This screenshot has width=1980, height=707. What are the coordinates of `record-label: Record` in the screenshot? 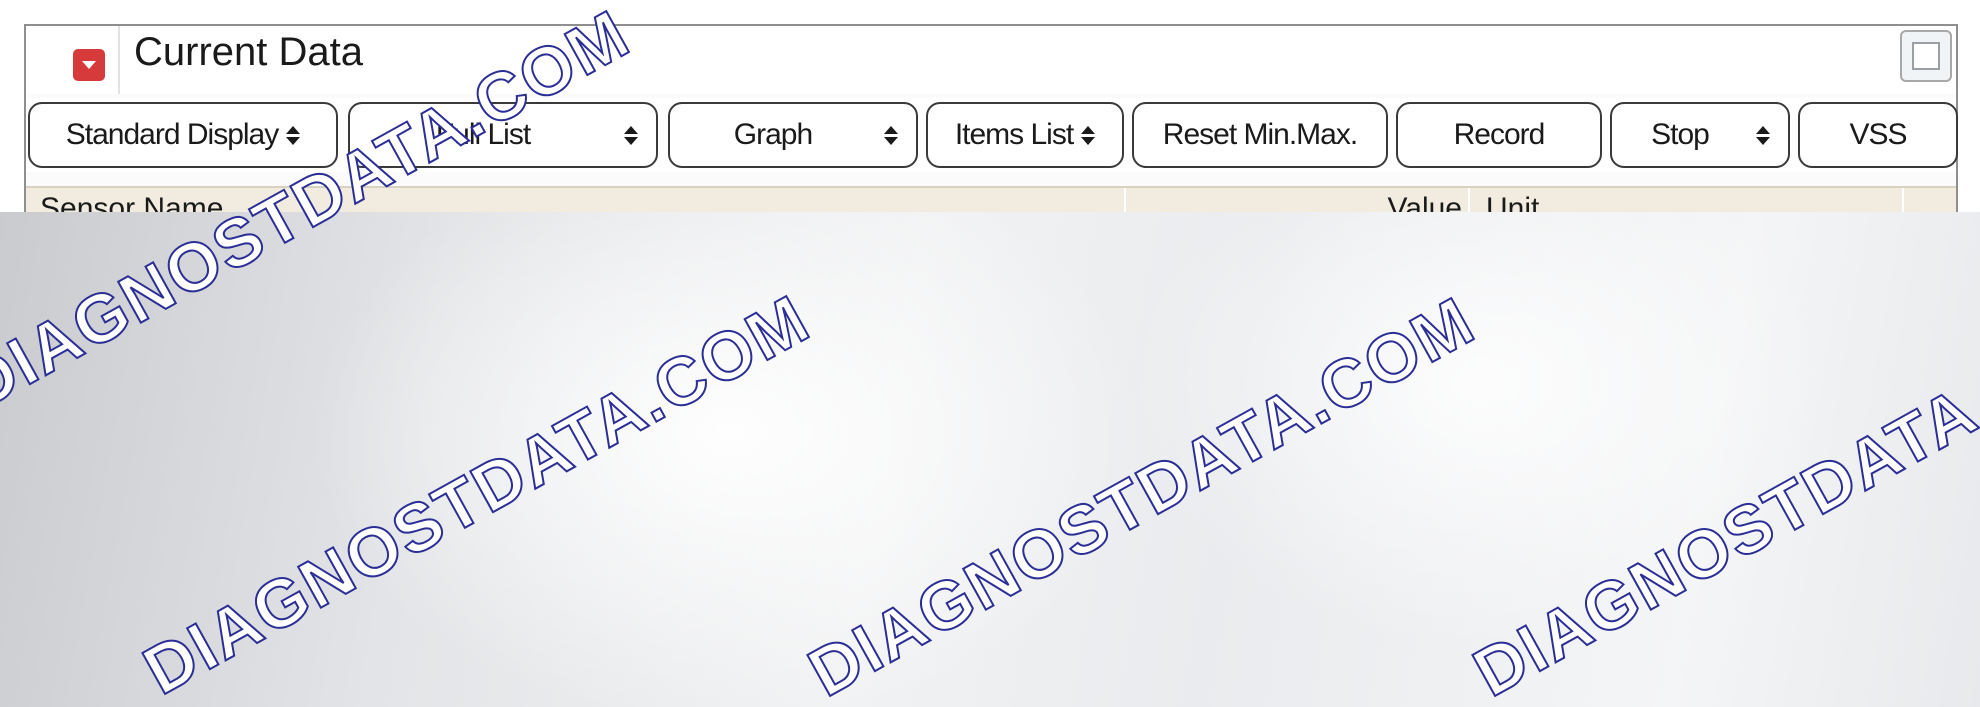 It's located at (1499, 134).